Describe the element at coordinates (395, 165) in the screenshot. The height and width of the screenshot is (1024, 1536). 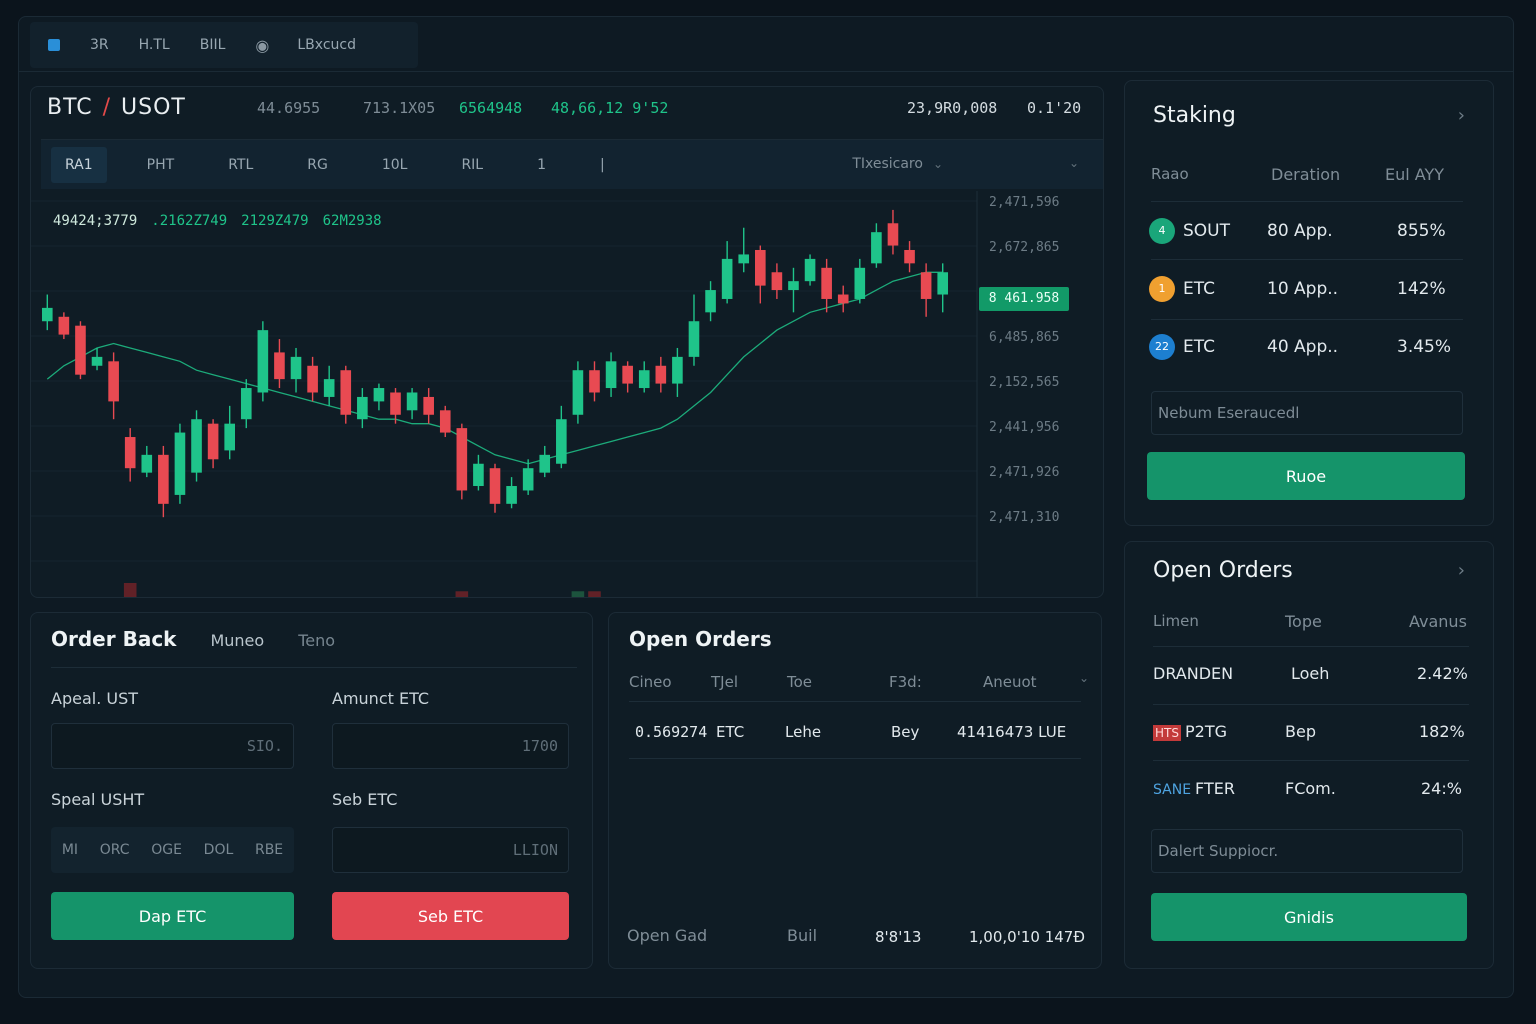
I see `tab-timeframe-5: 10L` at that location.